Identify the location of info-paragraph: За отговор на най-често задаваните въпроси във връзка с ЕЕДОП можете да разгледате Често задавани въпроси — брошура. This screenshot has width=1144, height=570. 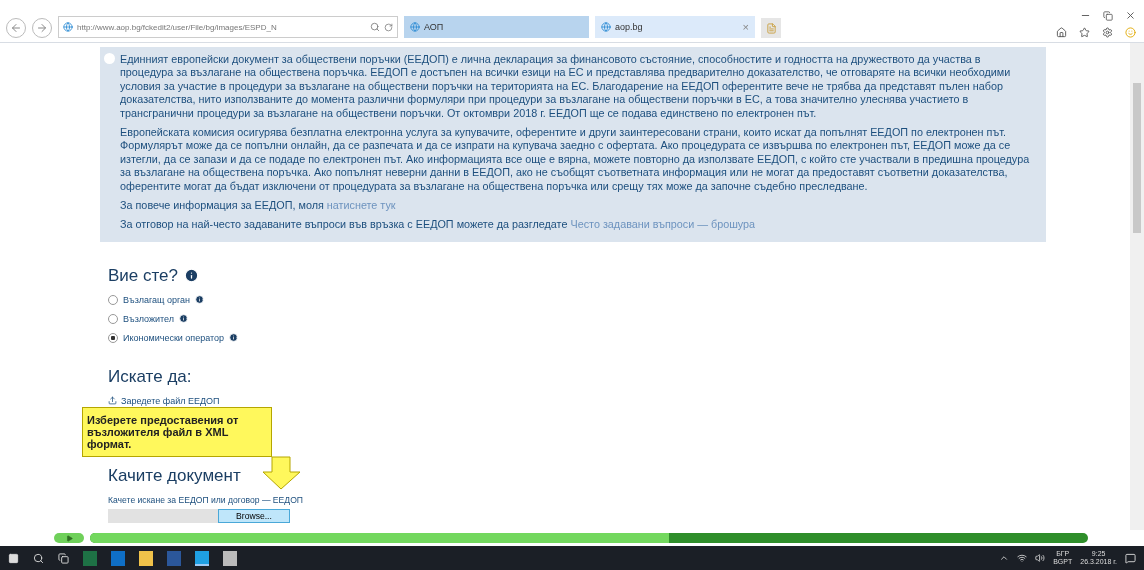
(438, 225).